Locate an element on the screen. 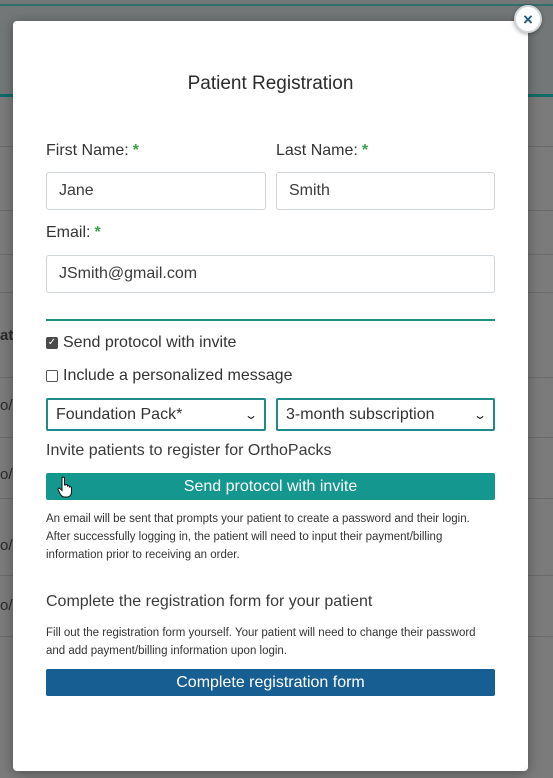  first-name-input: Jane is located at coordinates (156, 191).